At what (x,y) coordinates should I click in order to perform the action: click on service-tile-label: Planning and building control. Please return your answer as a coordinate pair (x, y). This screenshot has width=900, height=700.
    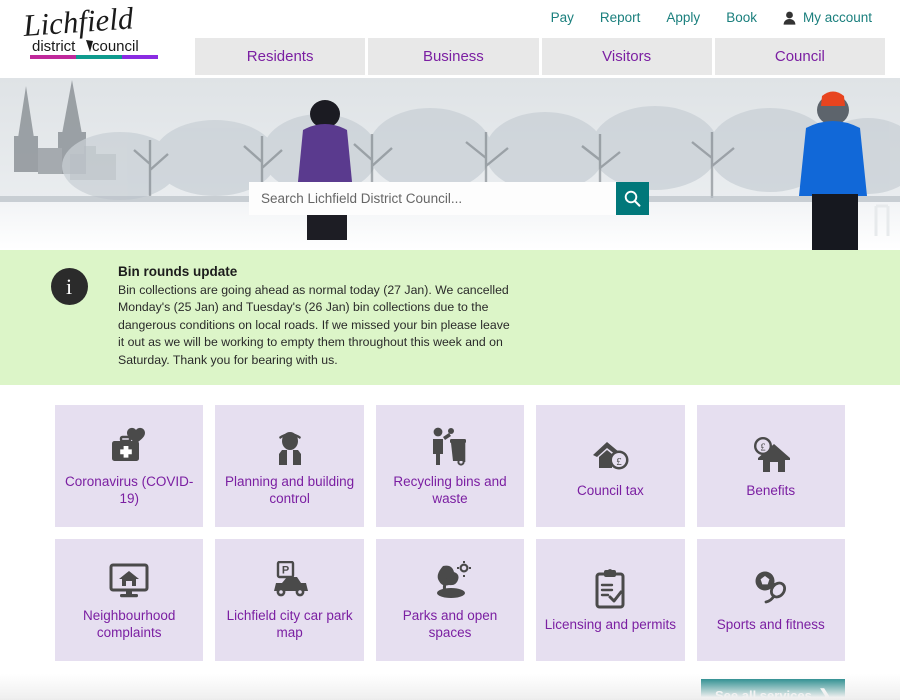
    Looking at the image, I should click on (290, 490).